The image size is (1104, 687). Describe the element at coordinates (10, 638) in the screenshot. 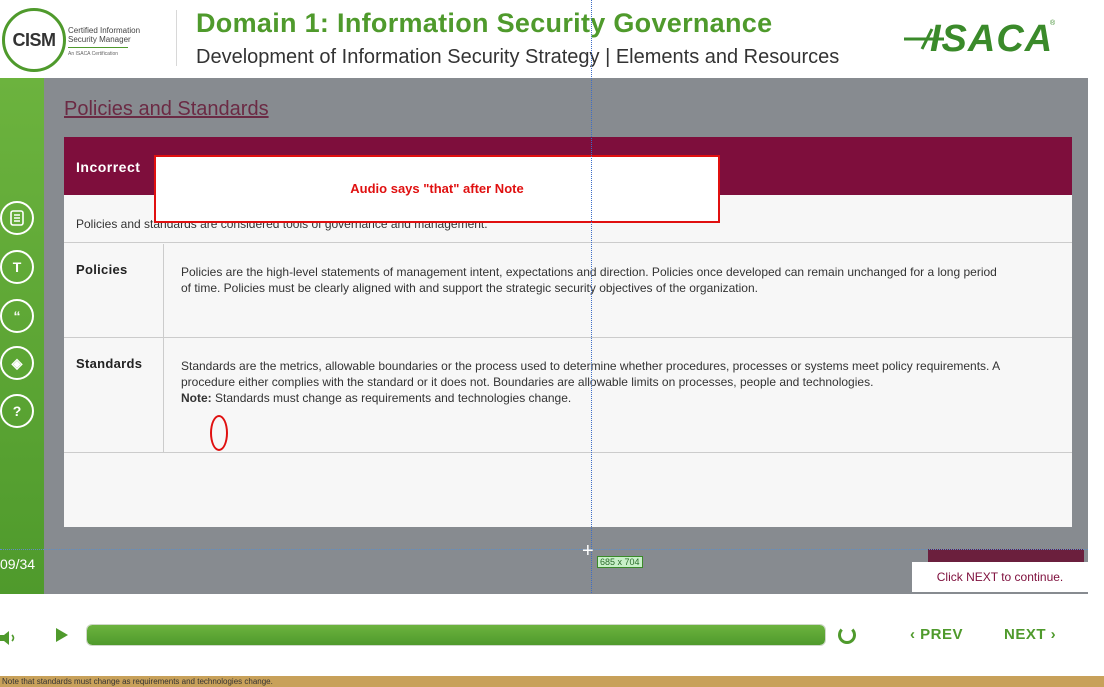

I see `volume-icon` at that location.